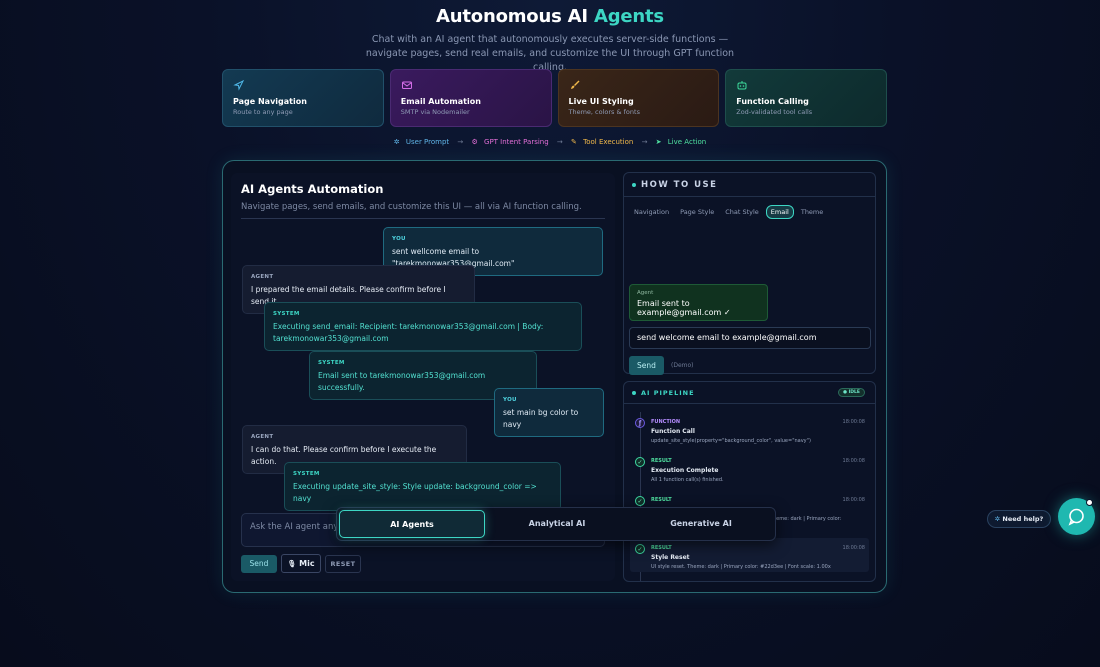 The image size is (1100, 667). Describe the element at coordinates (646, 365) in the screenshot. I see `demo-send-button: Send` at that location.